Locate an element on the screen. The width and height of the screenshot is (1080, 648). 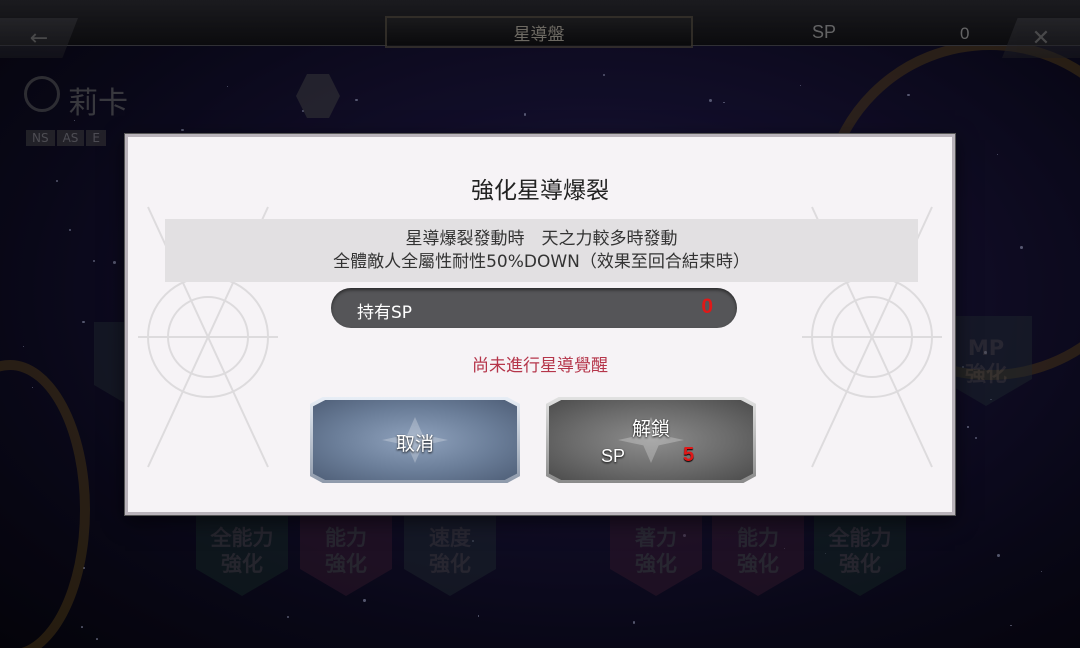
sword-ornament-left is located at coordinates (208, 337).